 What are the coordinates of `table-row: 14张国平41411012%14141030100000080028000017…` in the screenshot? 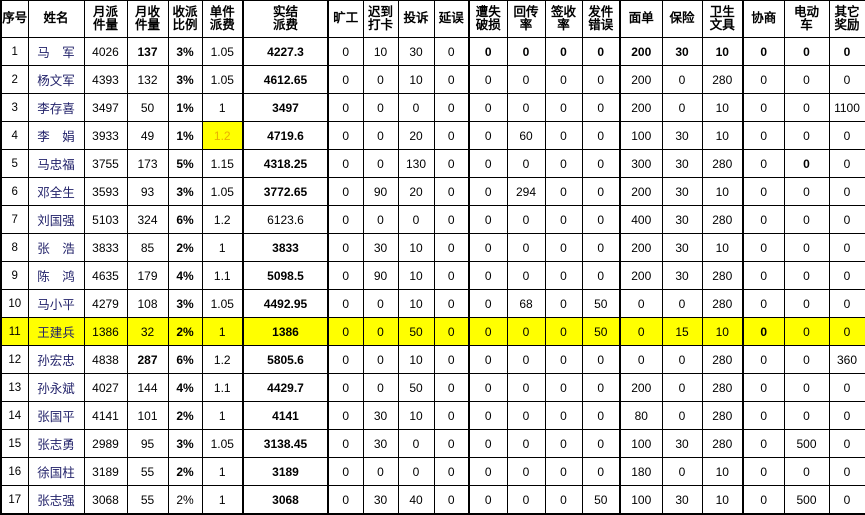 It's located at (432, 415).